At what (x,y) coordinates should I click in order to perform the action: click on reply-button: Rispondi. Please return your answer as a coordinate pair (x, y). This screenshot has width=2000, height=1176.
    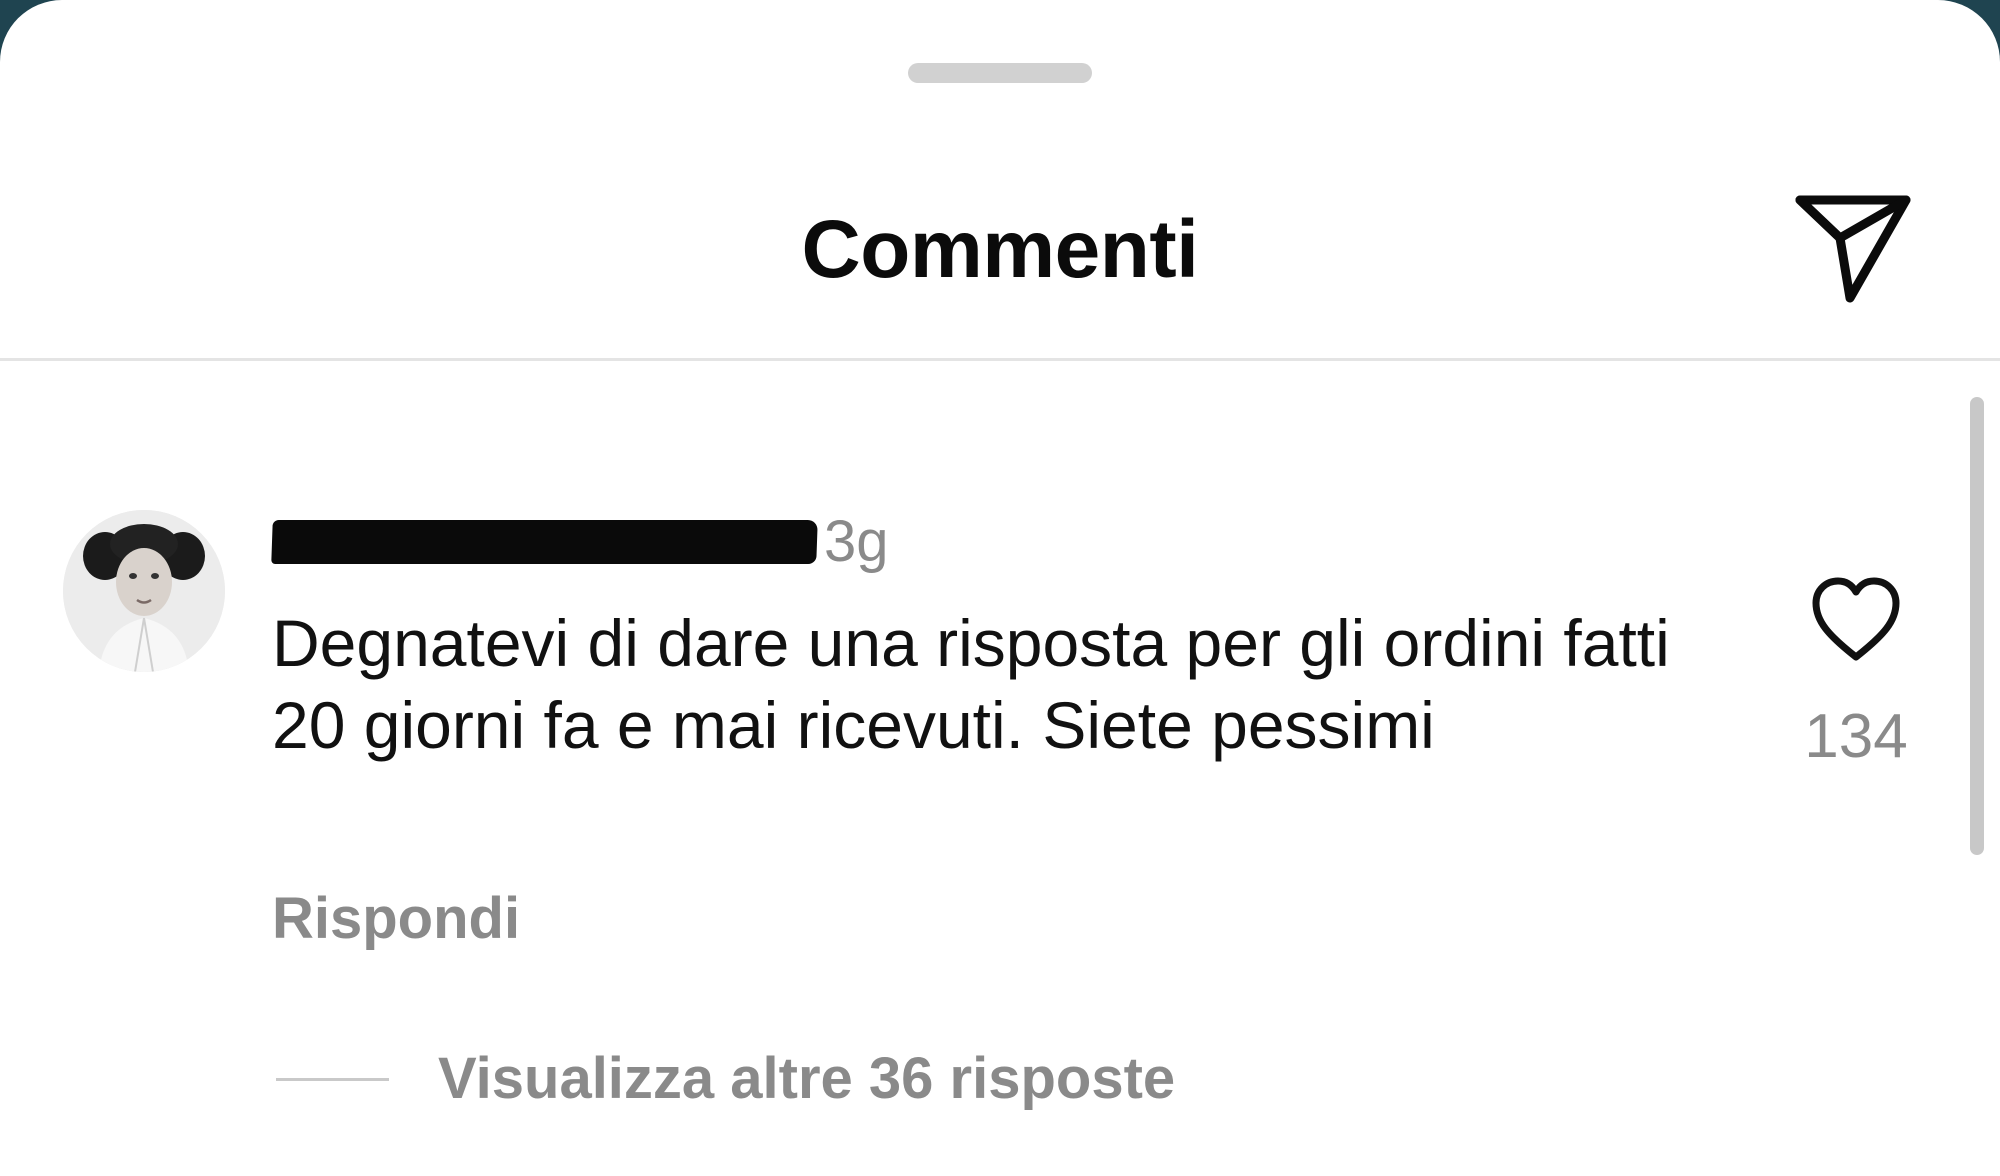
    Looking at the image, I should click on (396, 919).